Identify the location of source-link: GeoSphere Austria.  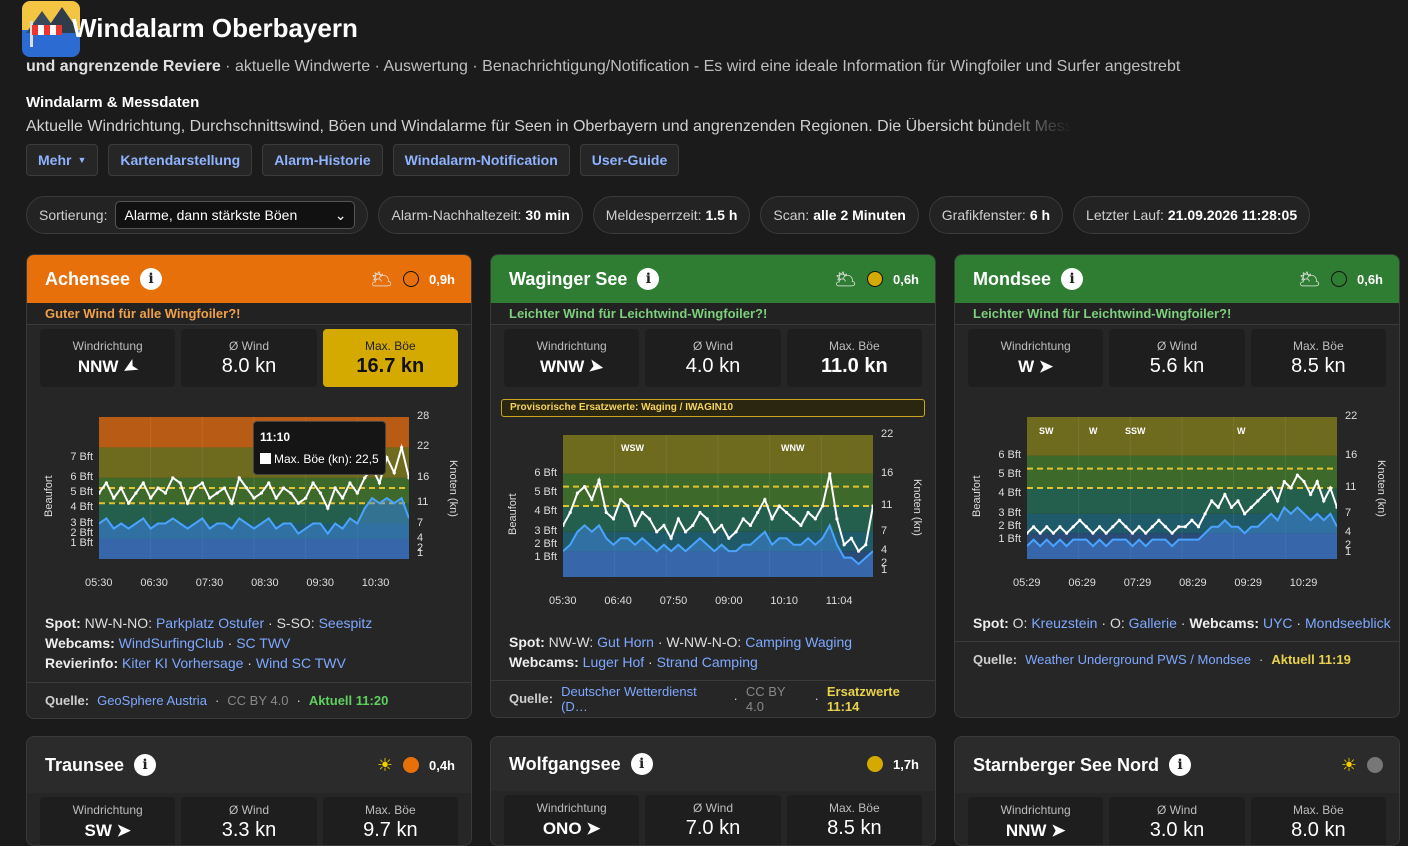
(152, 700).